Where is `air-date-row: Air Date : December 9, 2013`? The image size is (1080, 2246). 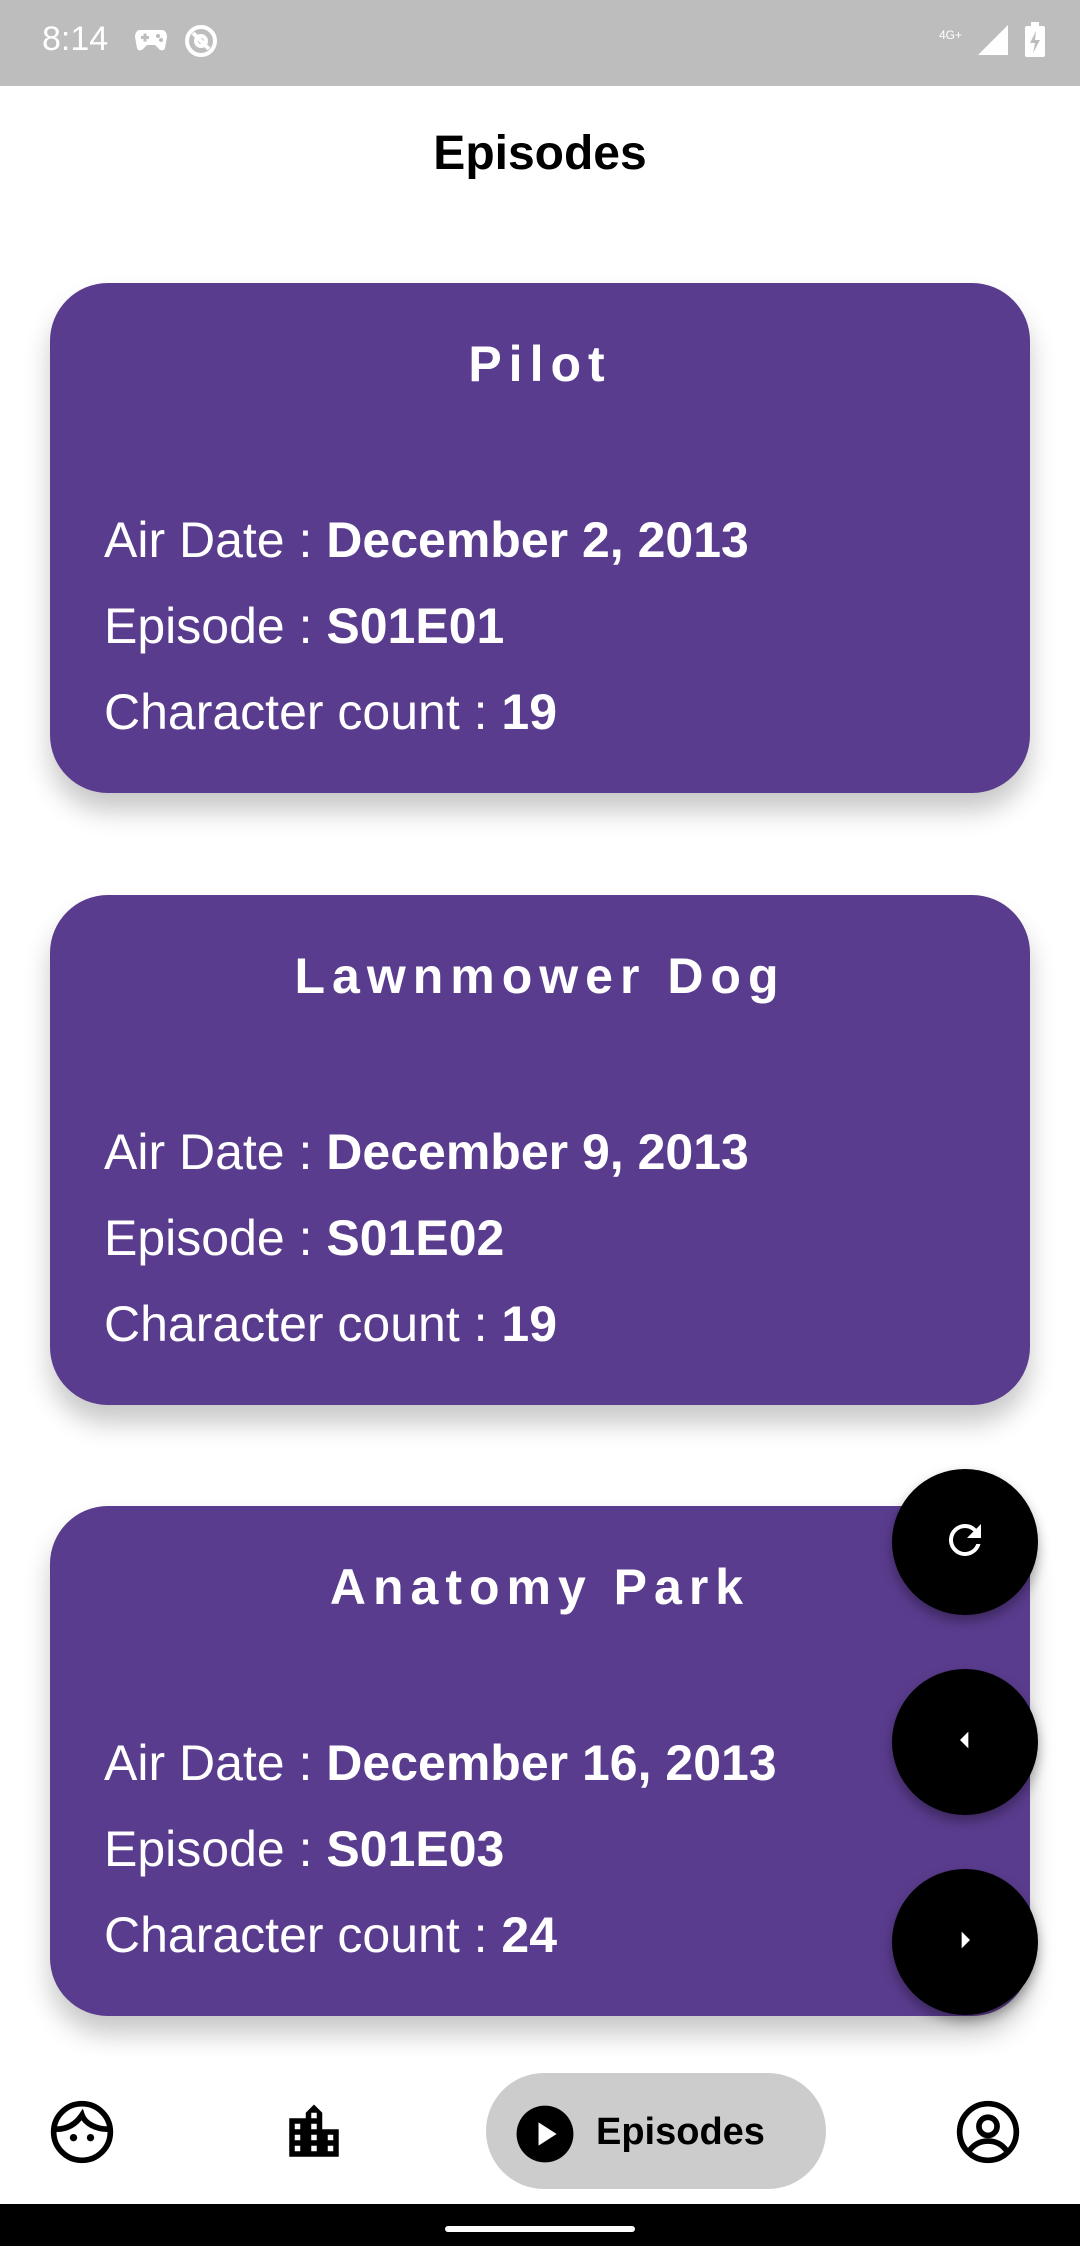
air-date-row: Air Date : December 9, 2013 is located at coordinates (426, 1152).